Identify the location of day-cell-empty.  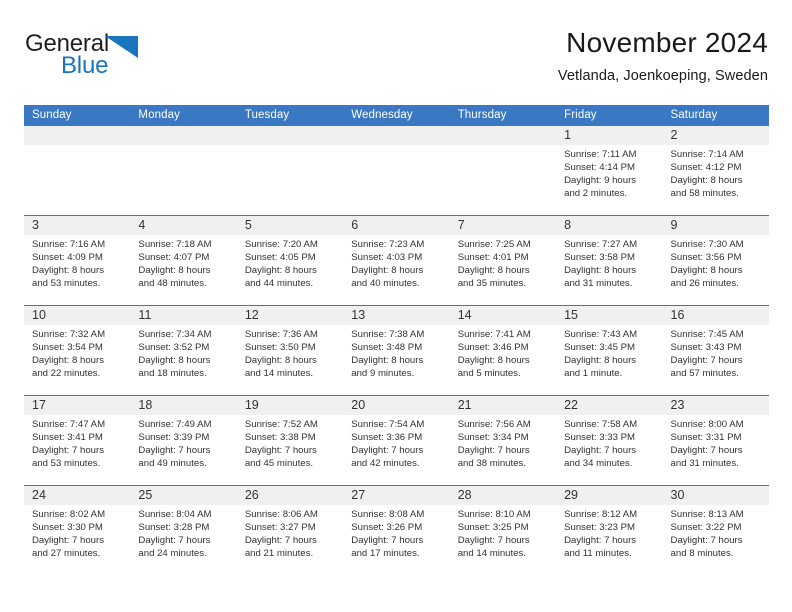
(396, 180).